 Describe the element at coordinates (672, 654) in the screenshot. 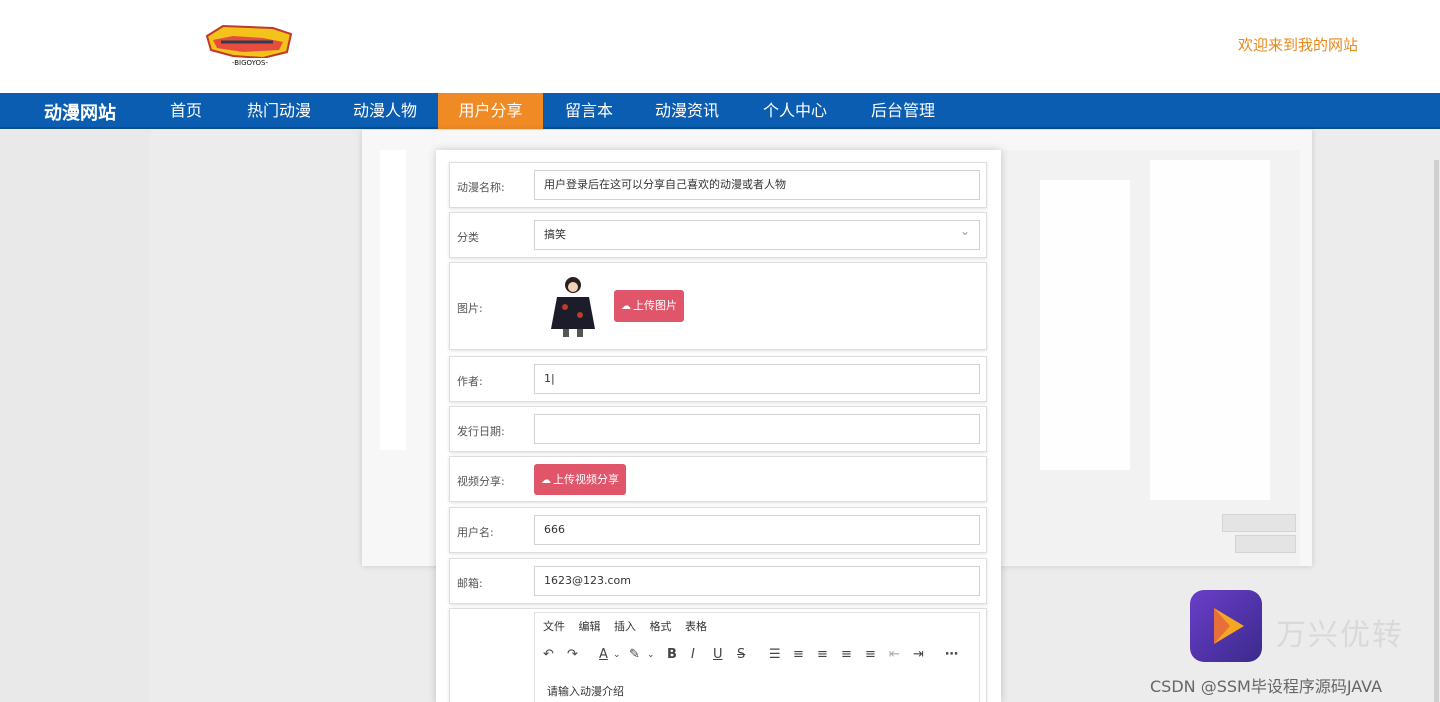

I see `bold-icon: B` at that location.